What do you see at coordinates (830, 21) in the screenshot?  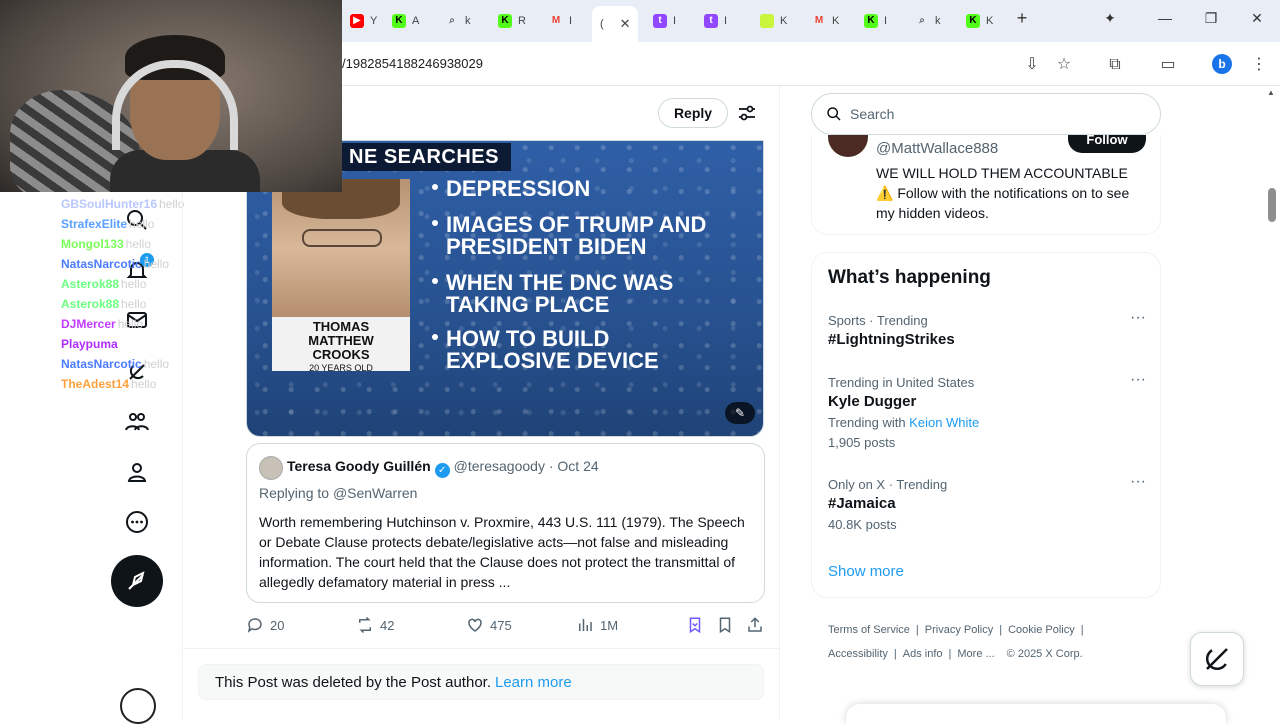 I see `browser-tab: MK` at bounding box center [830, 21].